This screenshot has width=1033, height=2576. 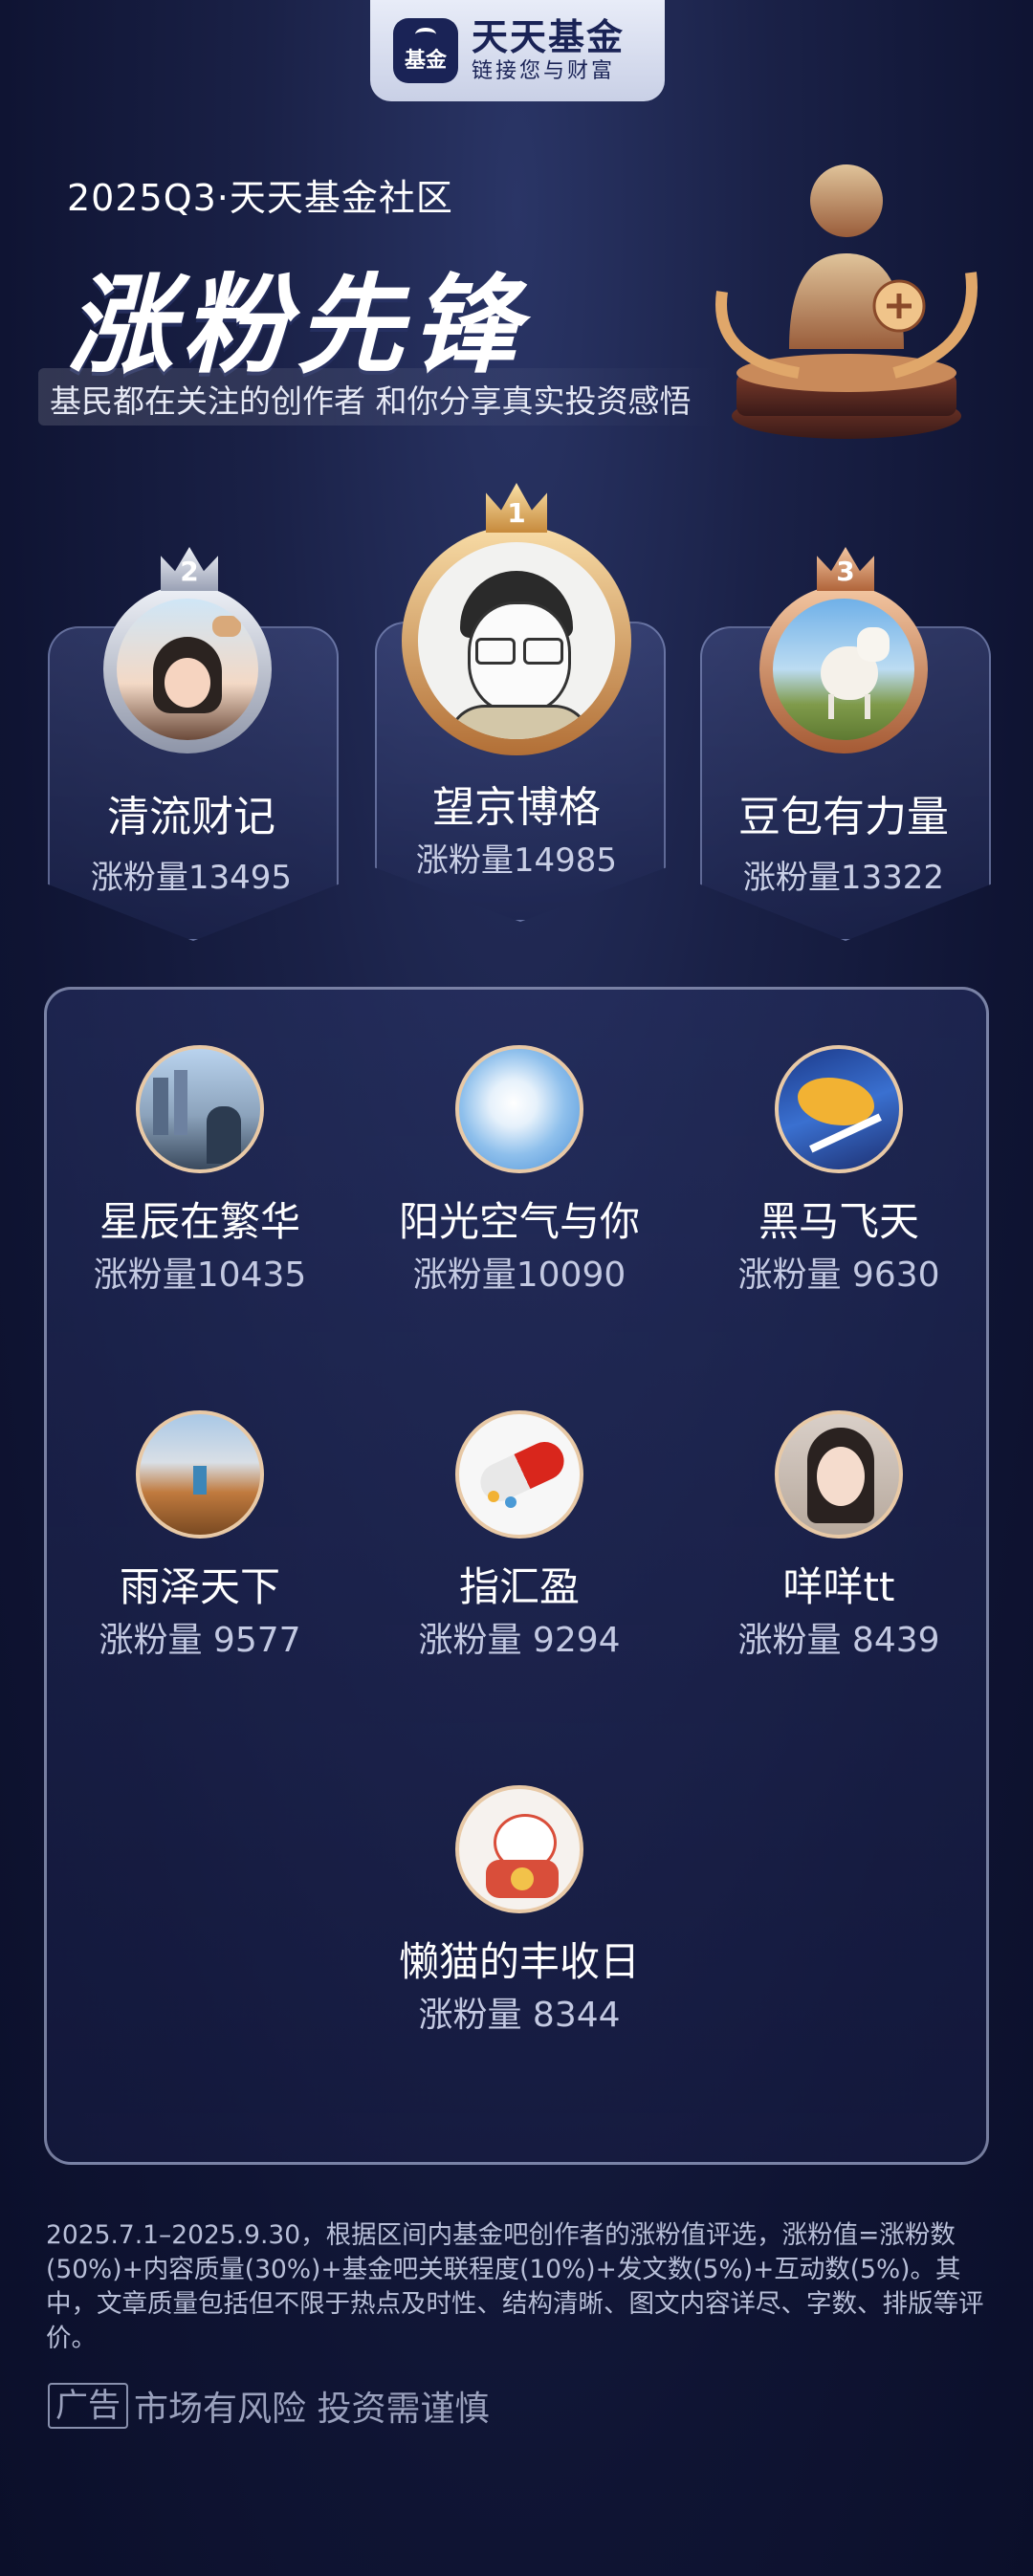 I want to click on podium-name-rank-2: 清流财记, so click(x=191, y=817).